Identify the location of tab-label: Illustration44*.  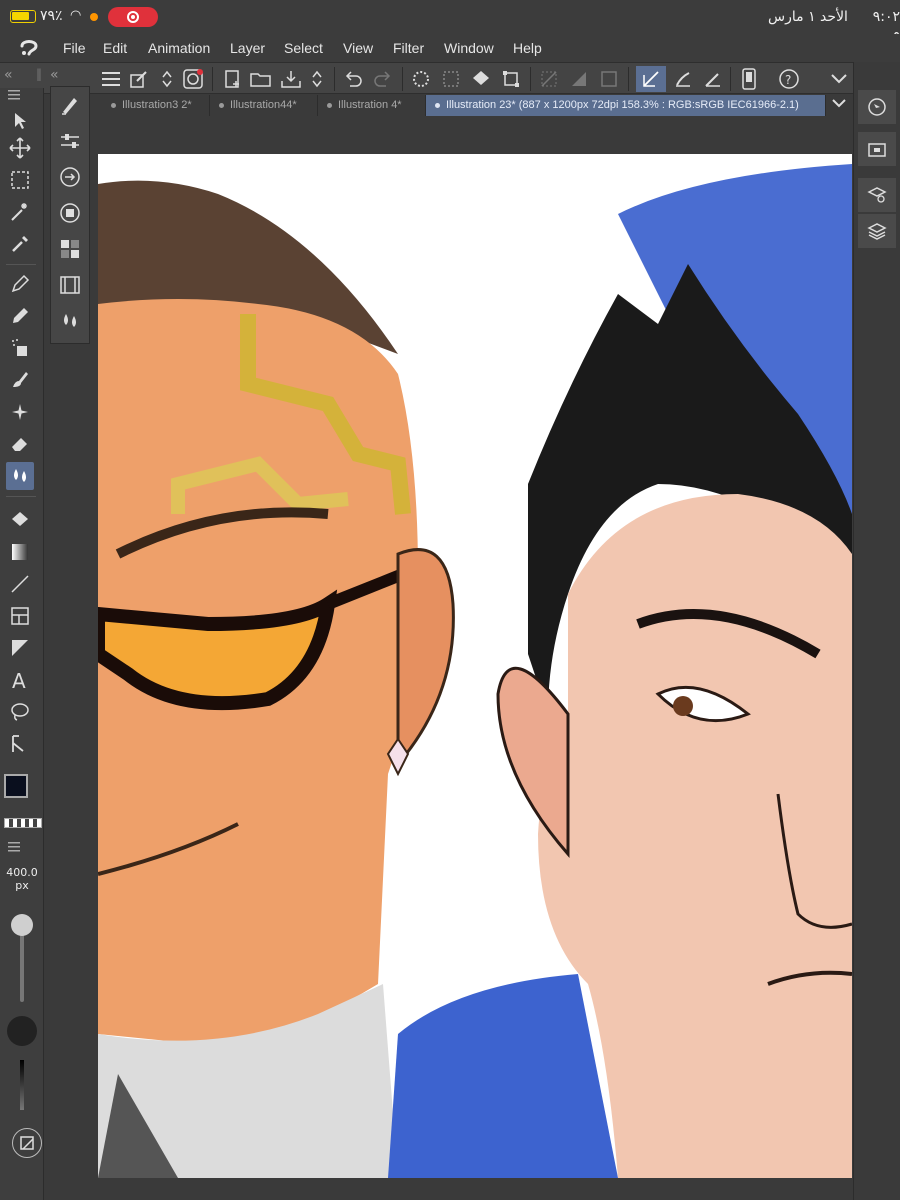
(263, 105).